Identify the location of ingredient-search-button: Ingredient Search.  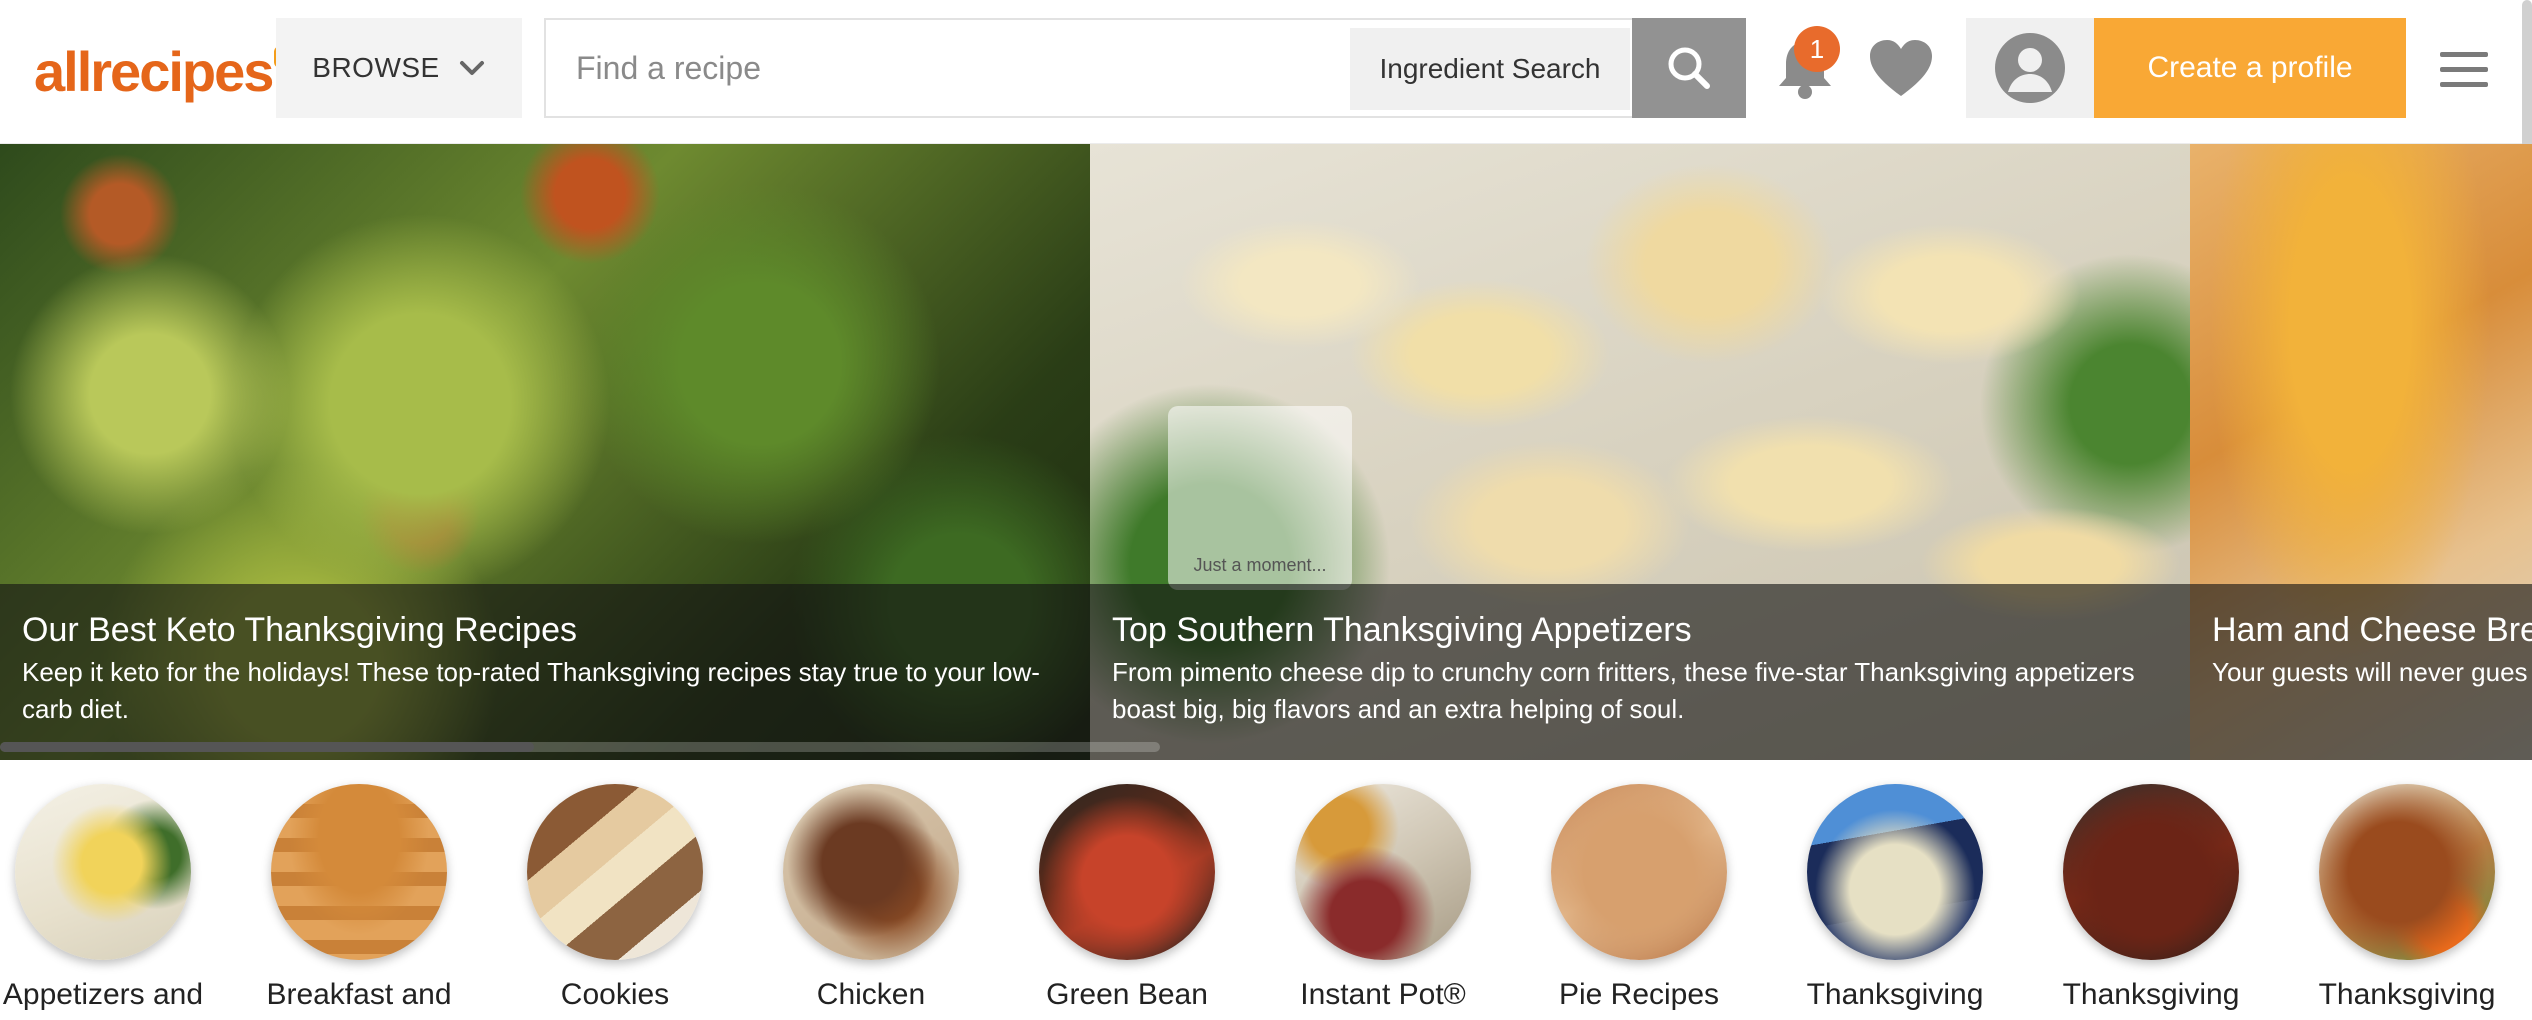
(1490, 69).